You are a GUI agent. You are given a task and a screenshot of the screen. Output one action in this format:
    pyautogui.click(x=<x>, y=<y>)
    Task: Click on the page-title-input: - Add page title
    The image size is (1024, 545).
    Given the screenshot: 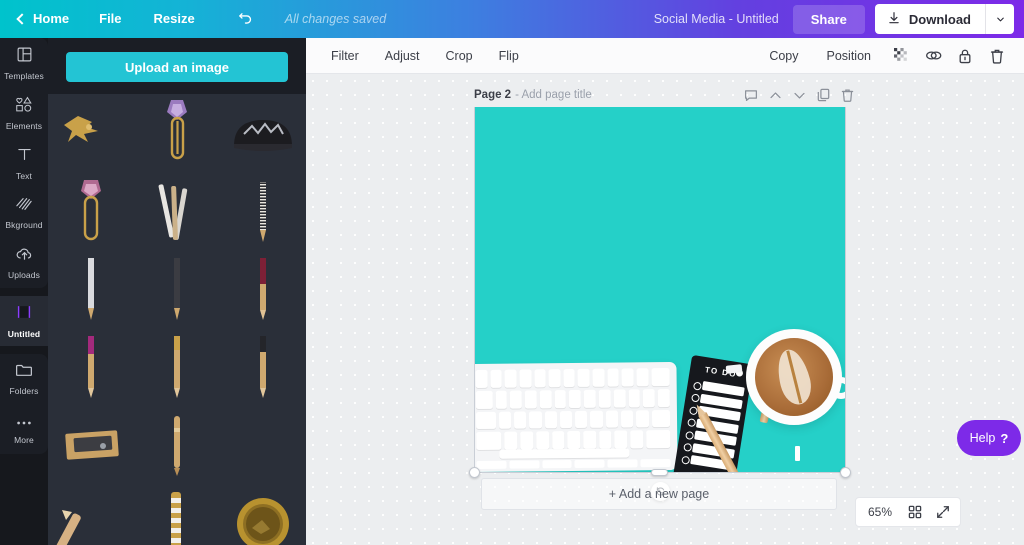 What is the action you would take?
    pyautogui.click(x=553, y=95)
    